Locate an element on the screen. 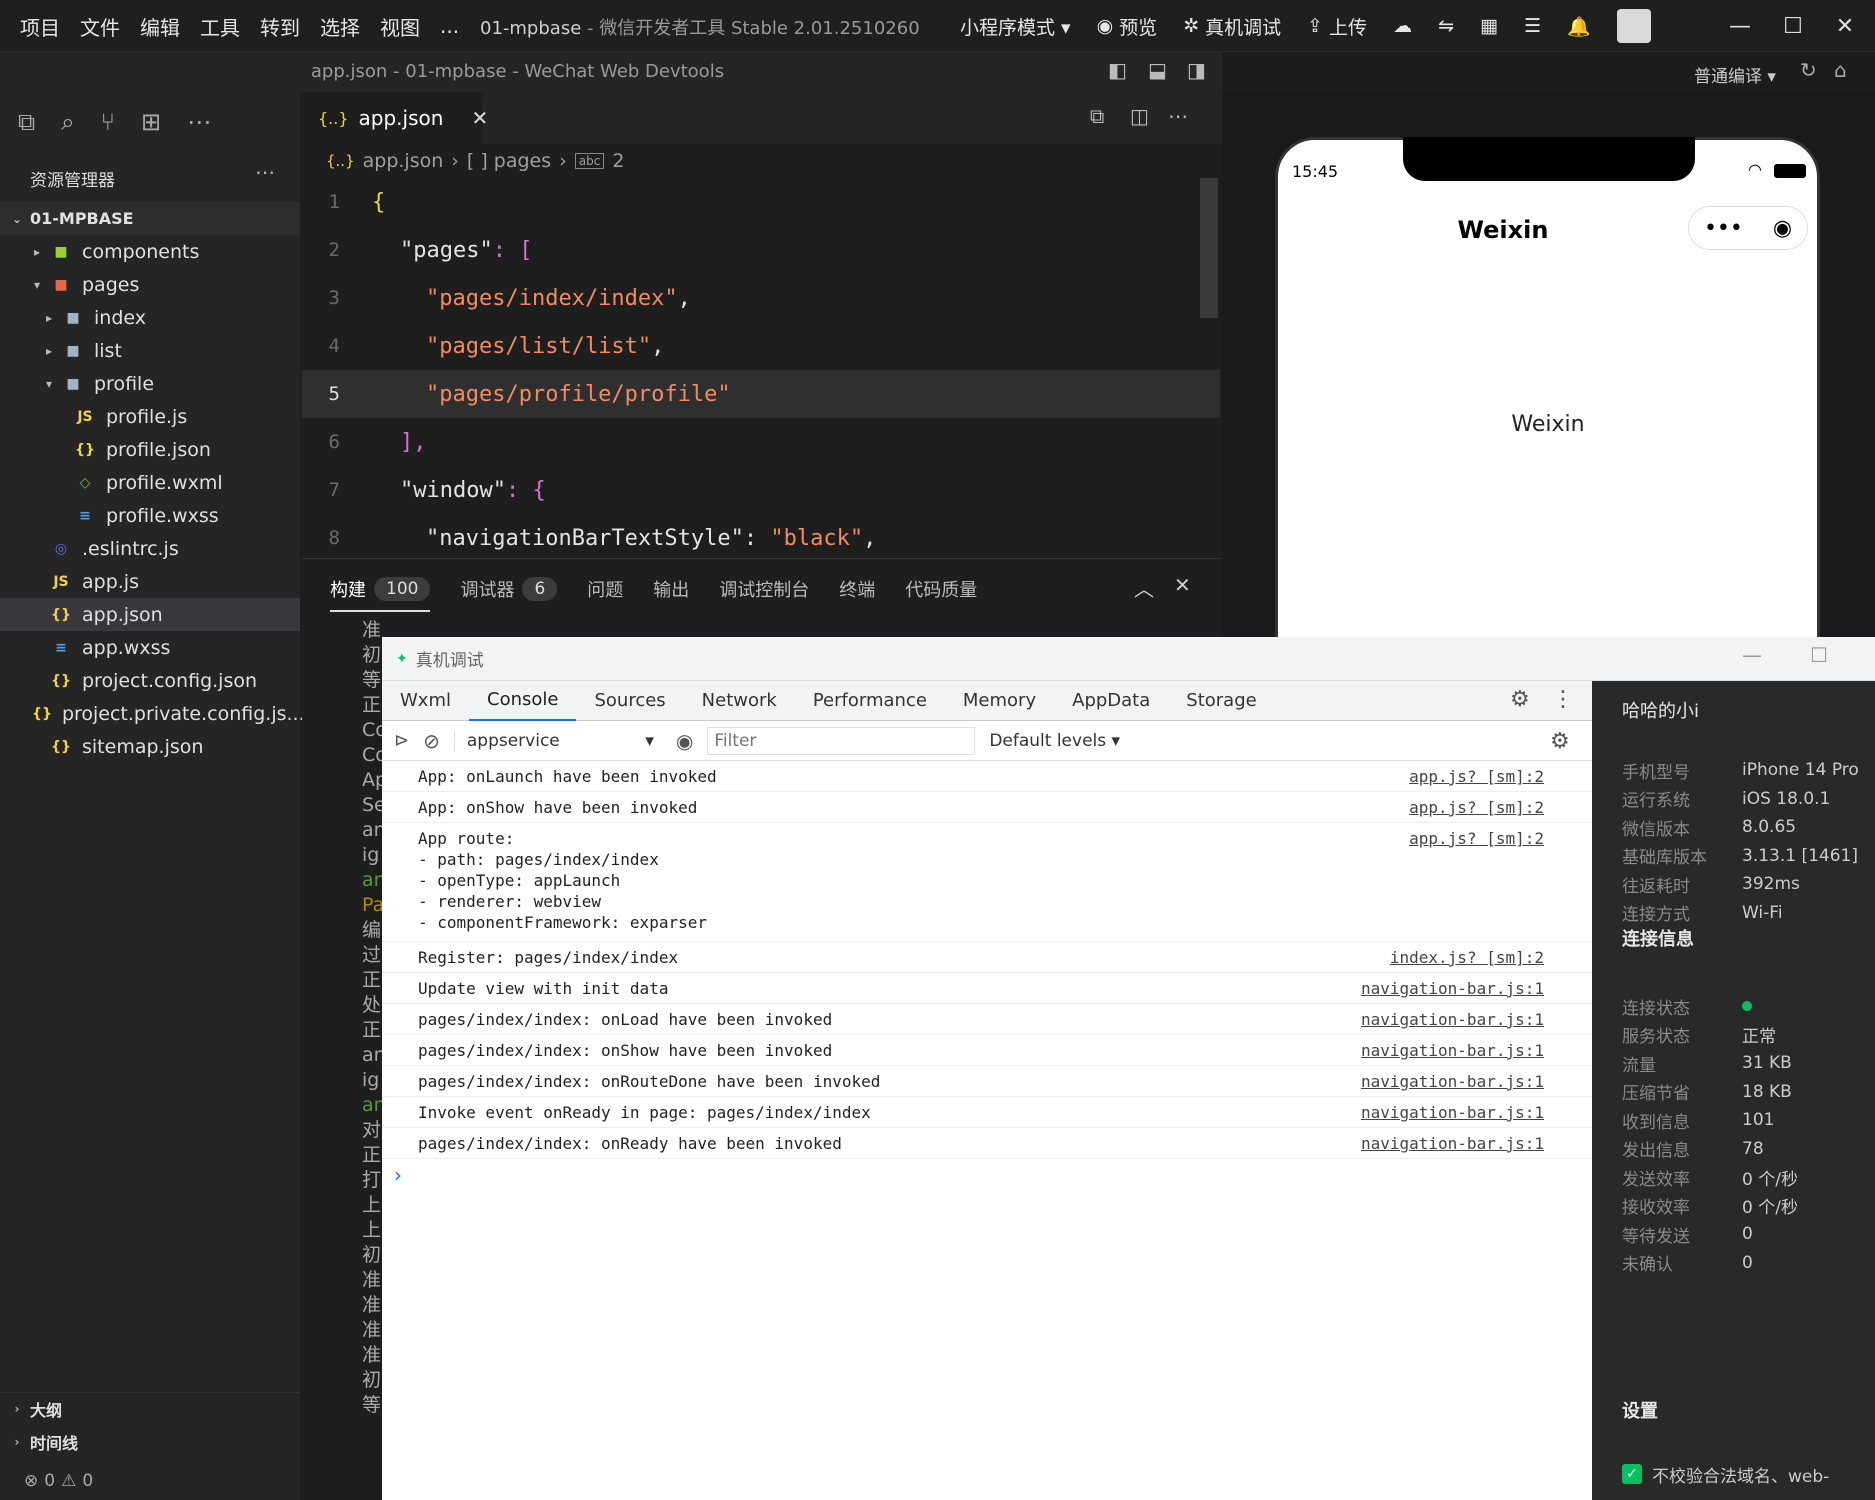 This screenshot has width=1875, height=1500. close-tab-icon: ✕ is located at coordinates (479, 118).